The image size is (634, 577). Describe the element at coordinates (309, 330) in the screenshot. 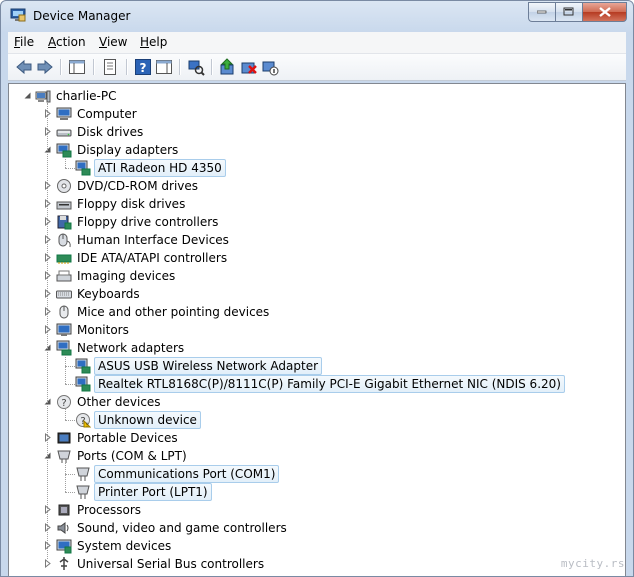

I see `tree-category-monitors: Monitors` at that location.